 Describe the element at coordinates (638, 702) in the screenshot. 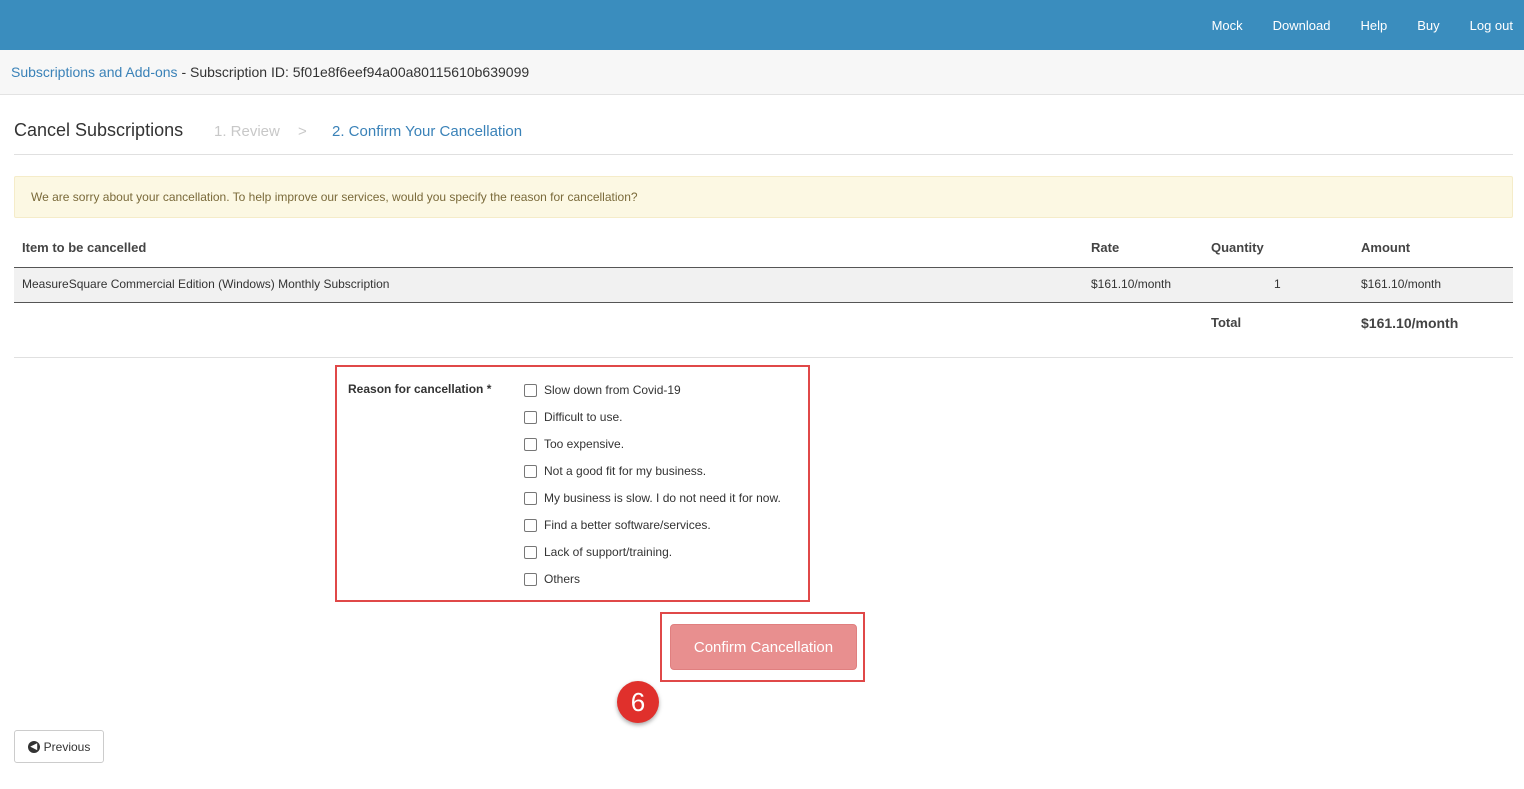

I see `step-number-badge: 6` at that location.